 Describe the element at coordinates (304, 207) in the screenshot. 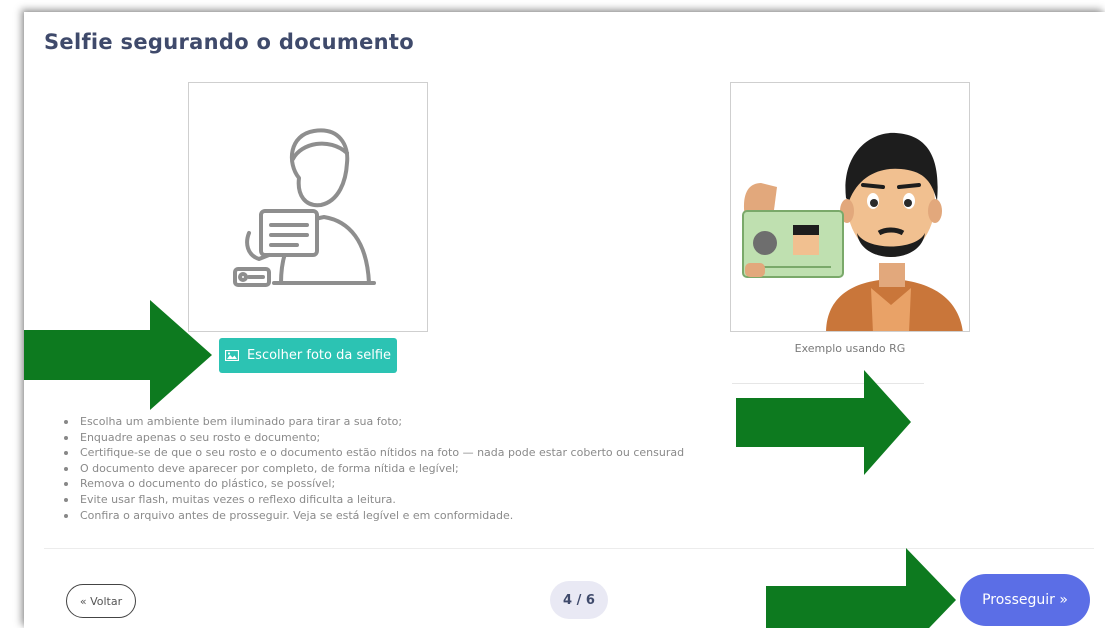

I see `person-holding-document-icon` at that location.